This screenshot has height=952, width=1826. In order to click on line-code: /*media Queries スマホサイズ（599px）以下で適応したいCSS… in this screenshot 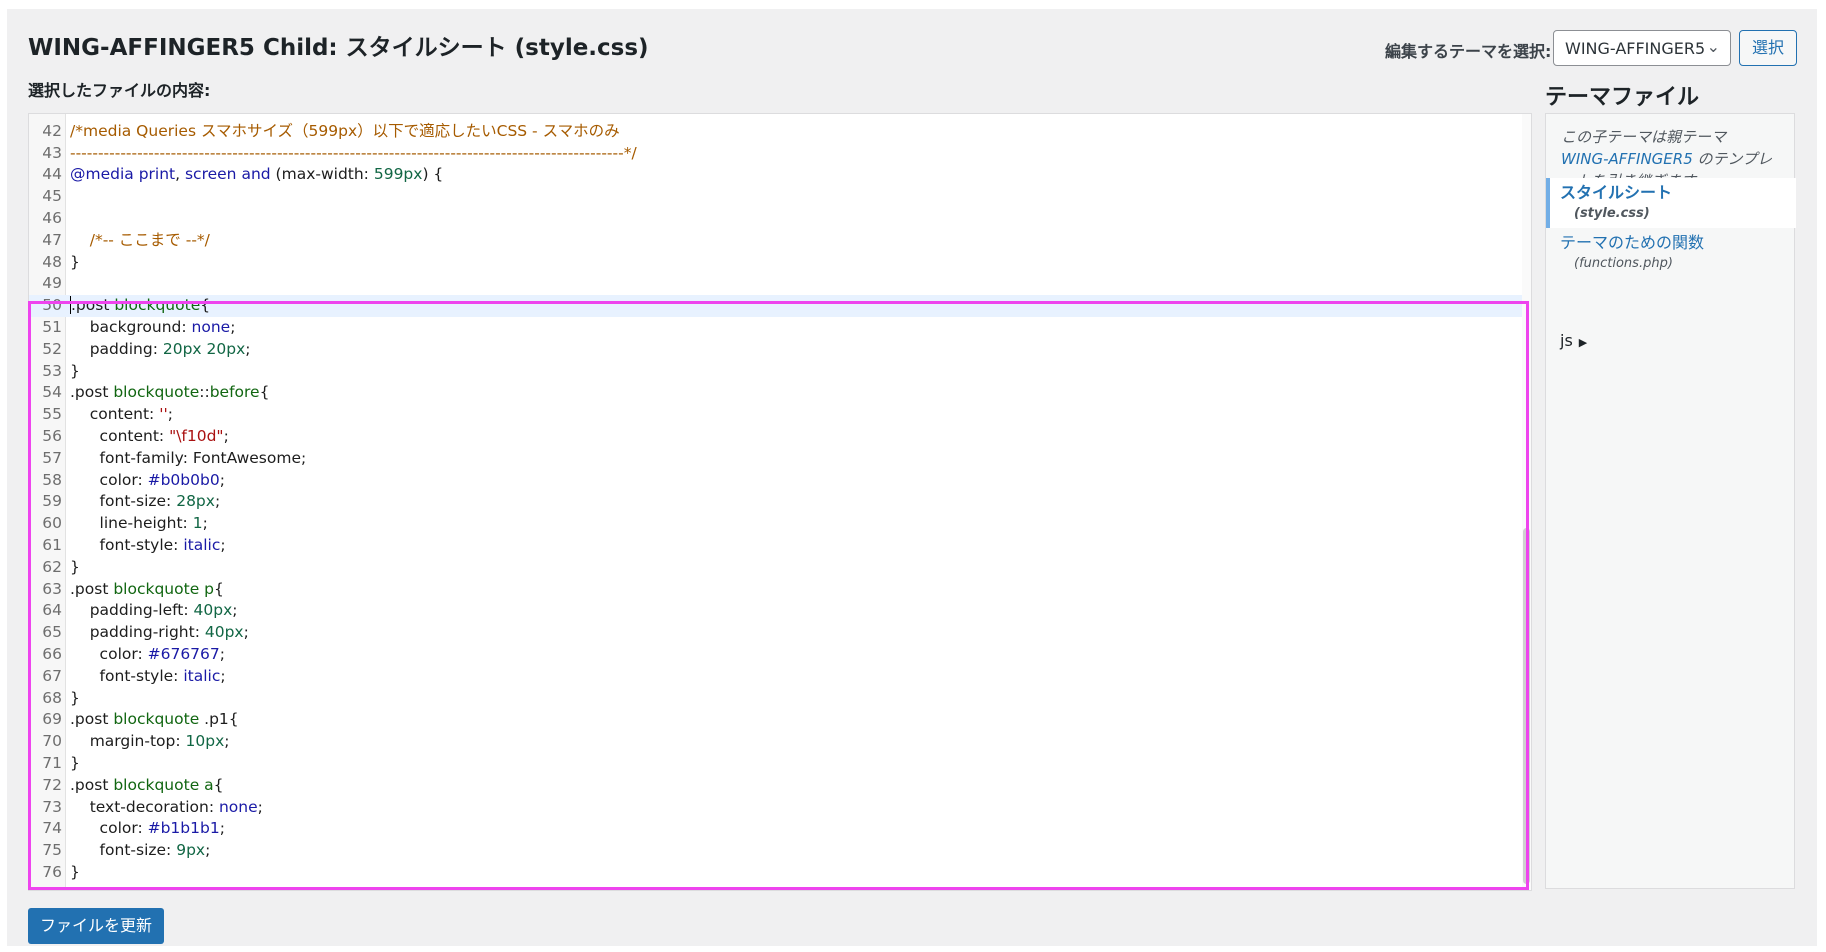, I will do `click(345, 132)`.